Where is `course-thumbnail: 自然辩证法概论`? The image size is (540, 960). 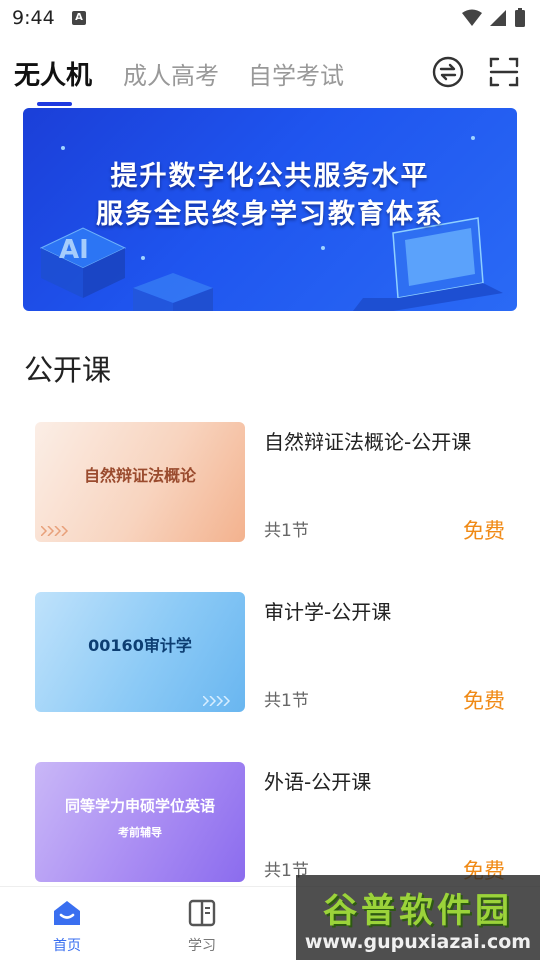
course-thumbnail: 自然辩证法概论 is located at coordinates (140, 482).